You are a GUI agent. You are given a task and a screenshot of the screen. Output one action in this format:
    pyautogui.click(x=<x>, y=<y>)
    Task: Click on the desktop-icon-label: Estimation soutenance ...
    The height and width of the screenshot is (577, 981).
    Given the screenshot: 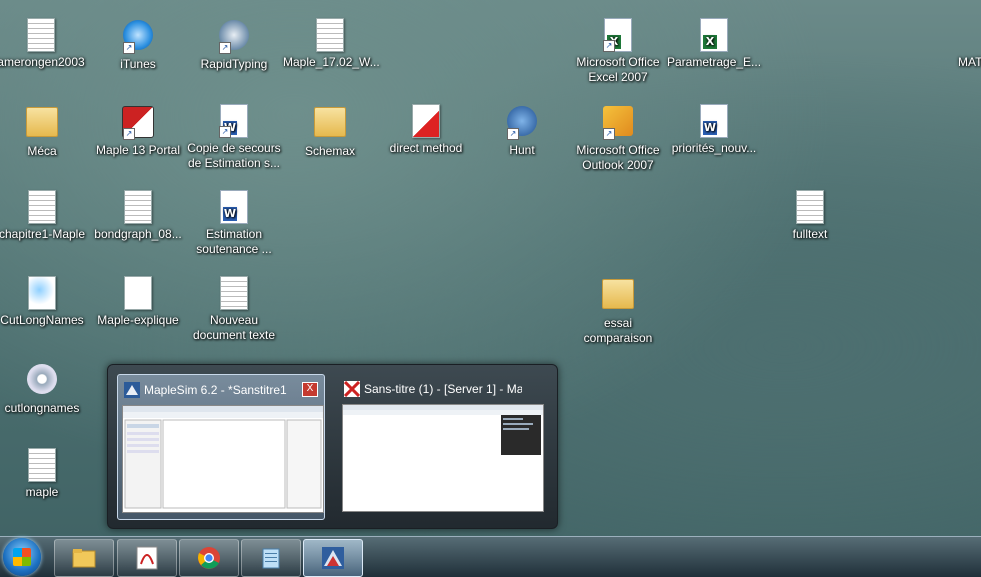 What is the action you would take?
    pyautogui.click(x=234, y=241)
    